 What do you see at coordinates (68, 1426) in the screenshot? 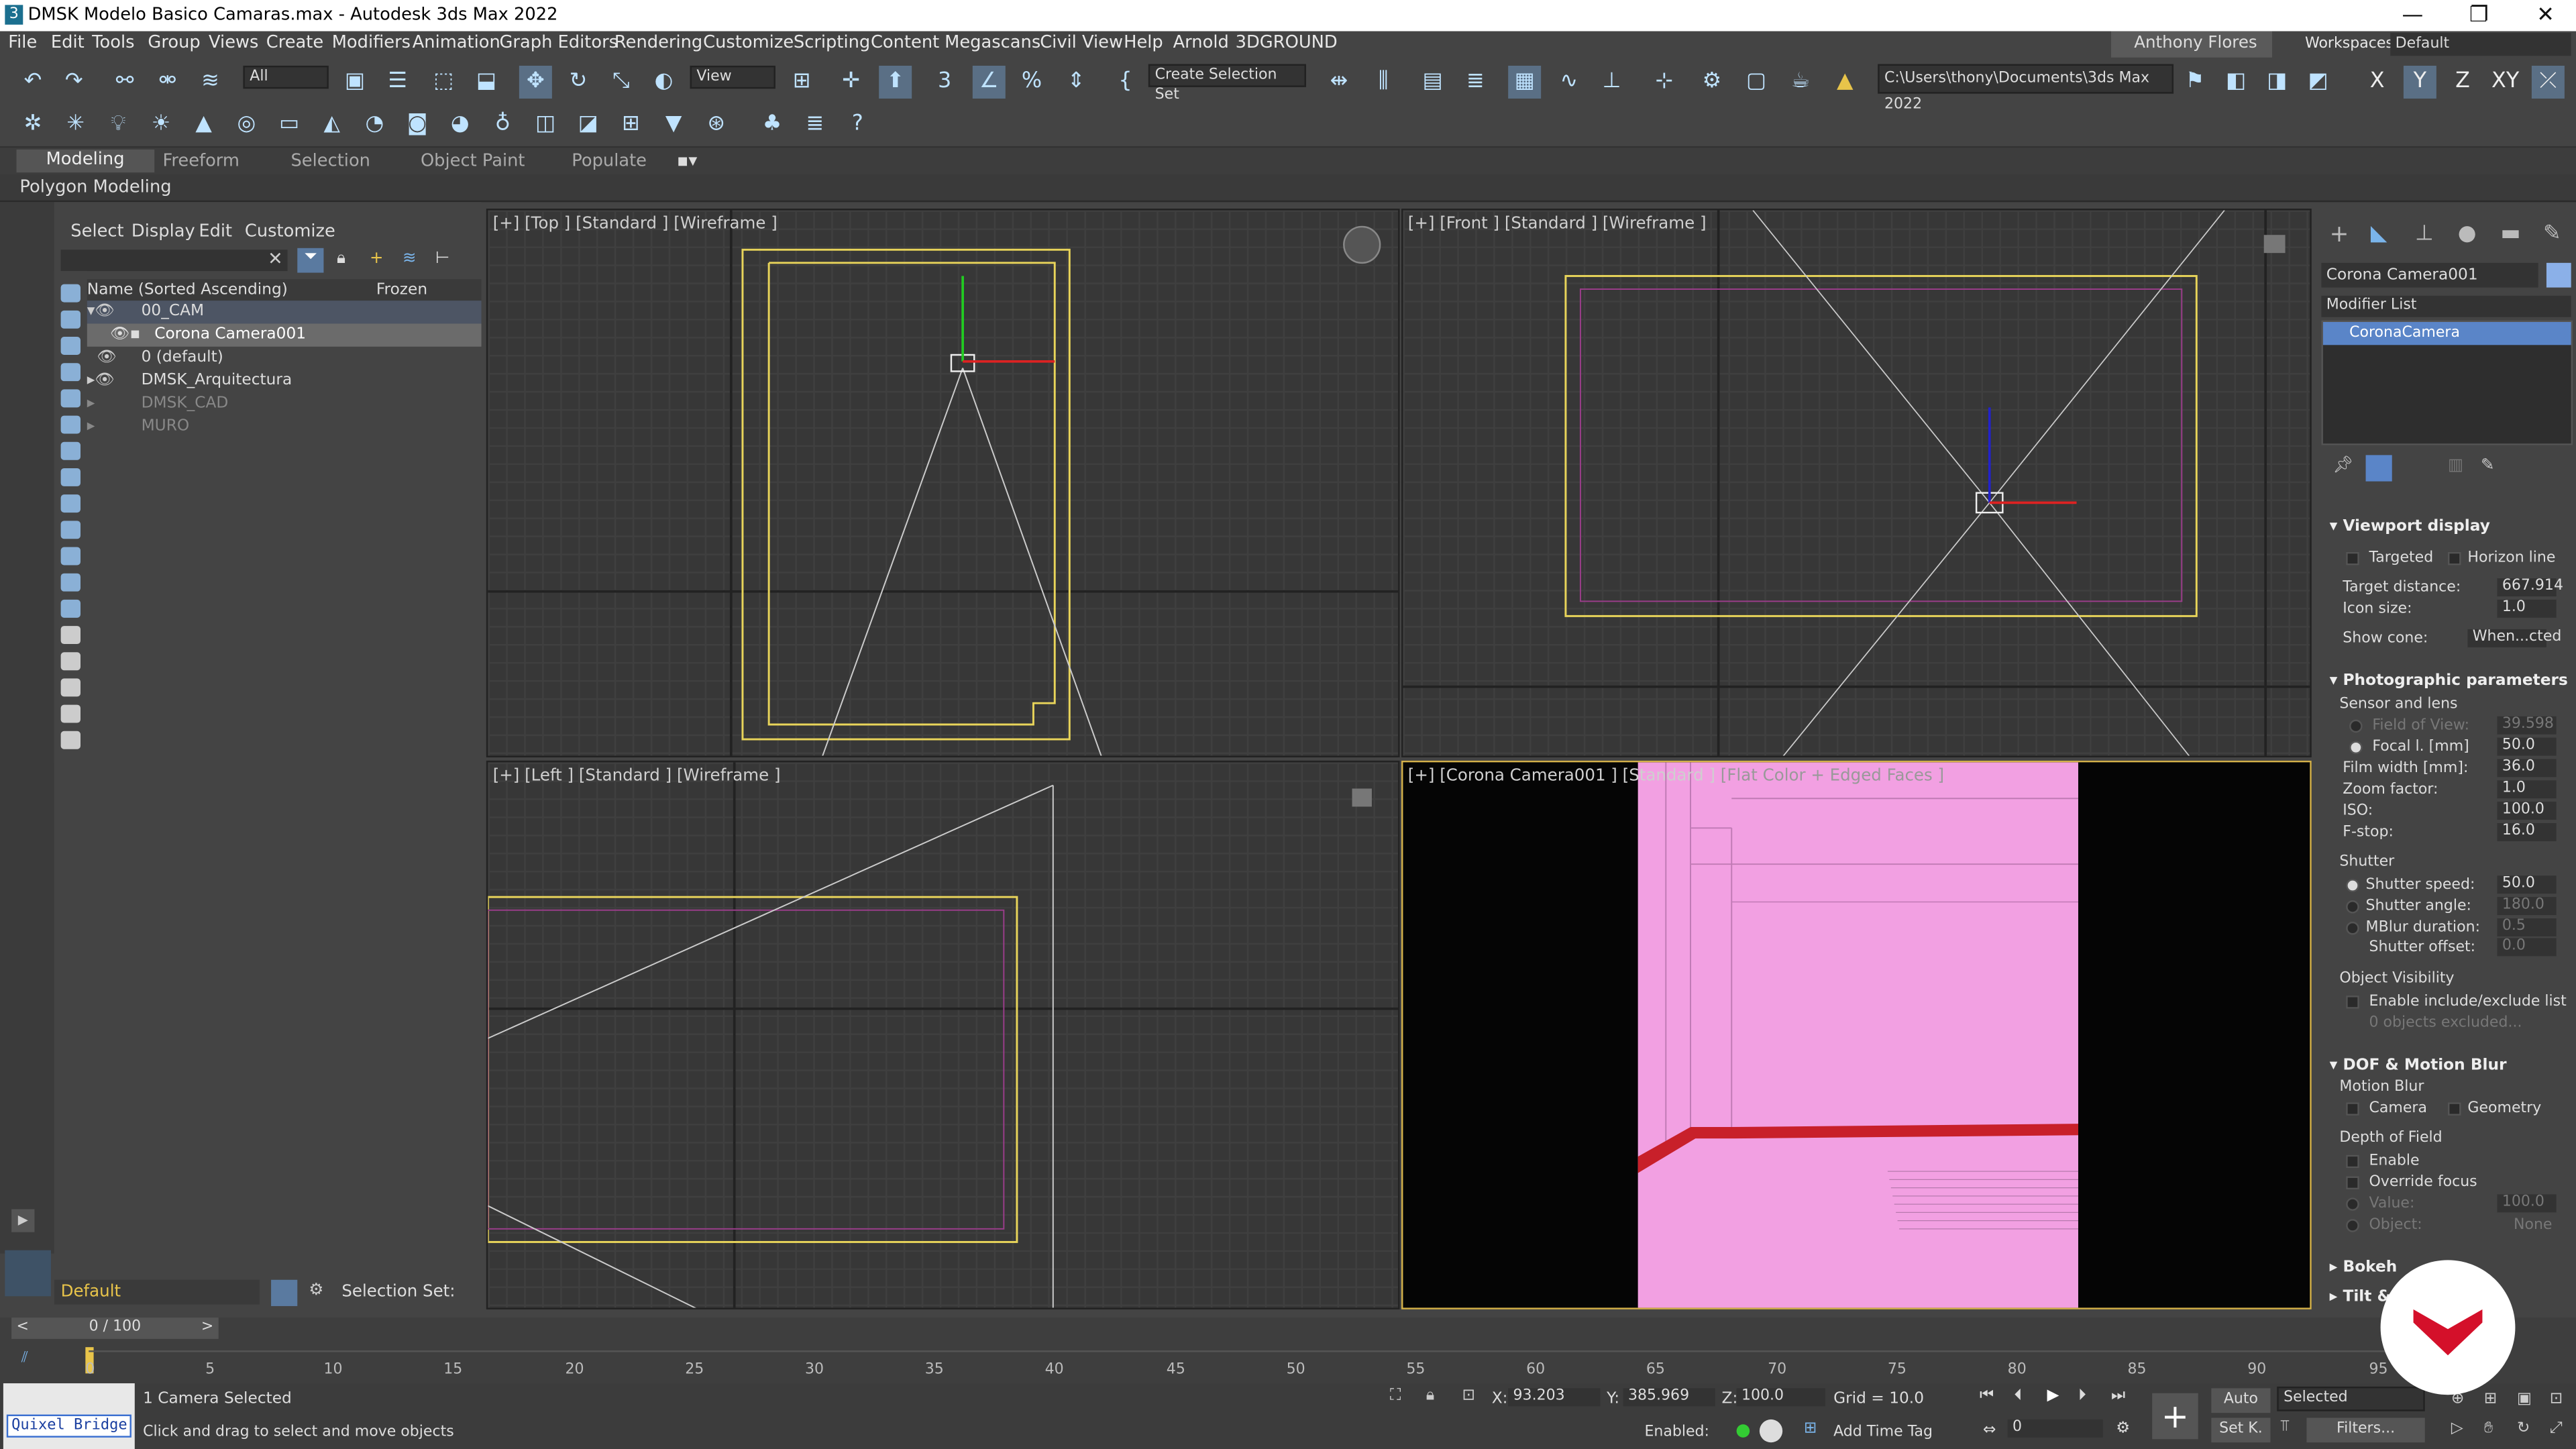
I see `quixel-bridge-field: Quixel Bridge` at bounding box center [68, 1426].